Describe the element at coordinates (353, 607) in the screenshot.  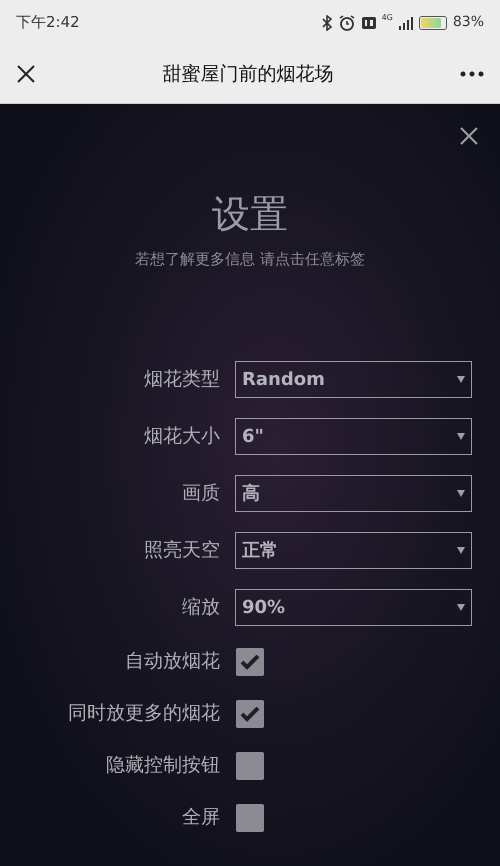
I see `dropdown: 90%` at that location.